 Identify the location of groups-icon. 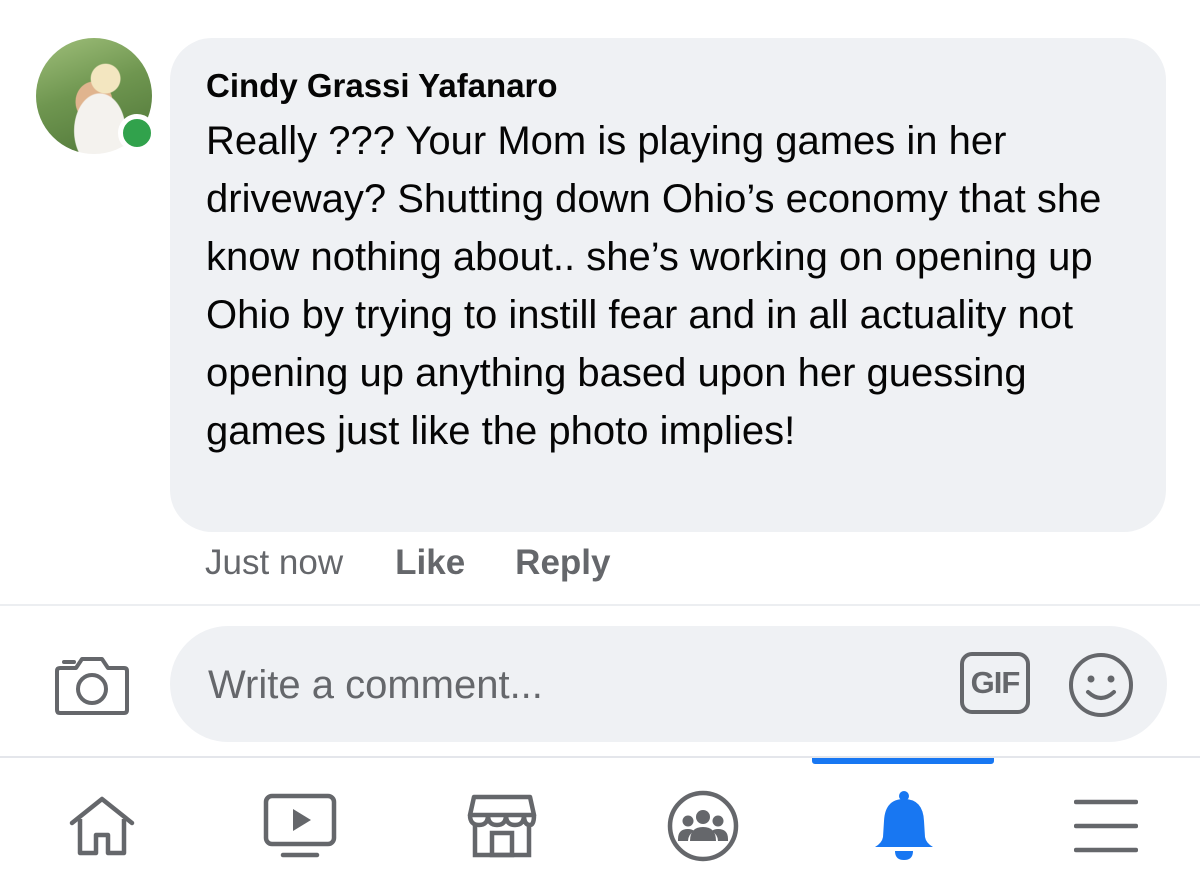
(703, 825).